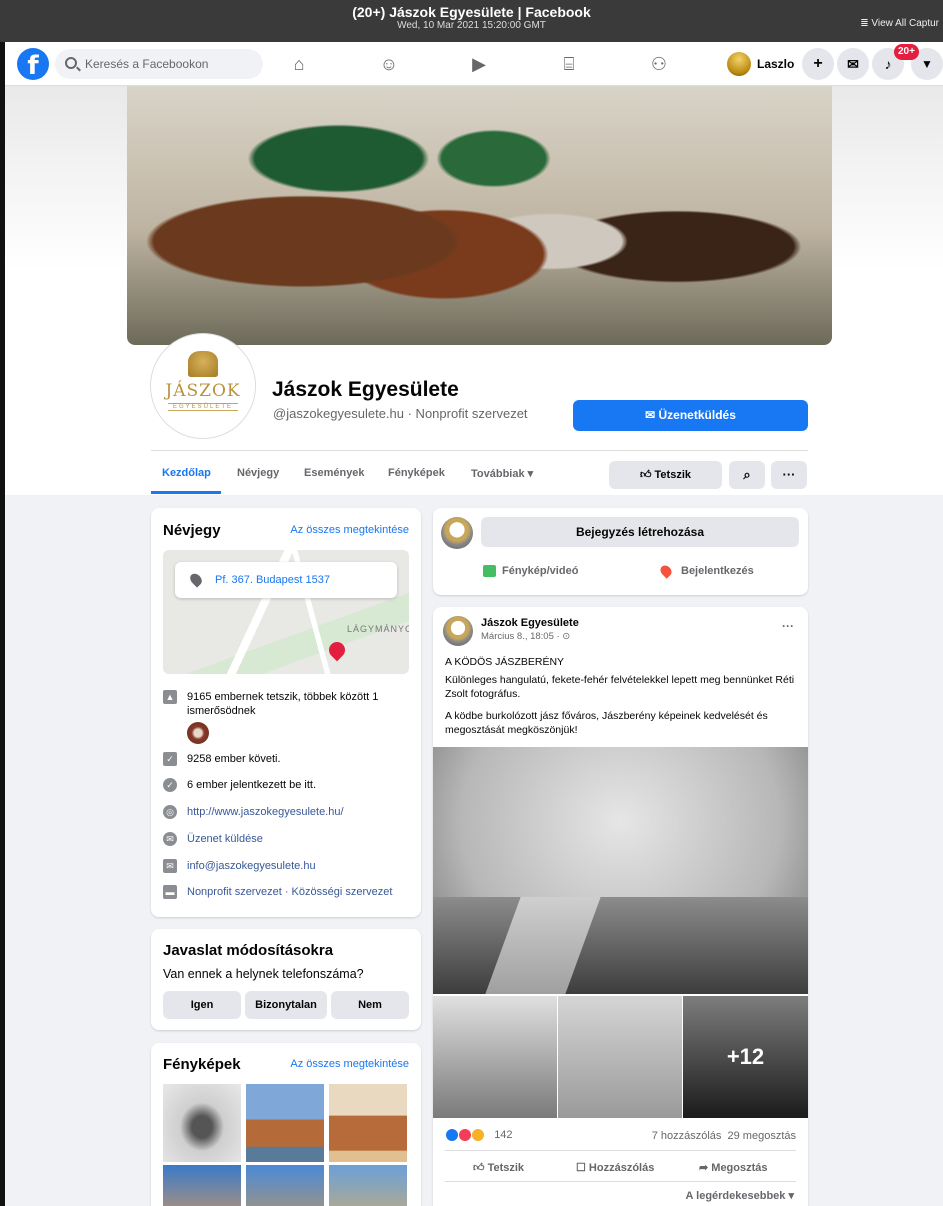 This screenshot has width=943, height=1206. Describe the element at coordinates (378, 629) in the screenshot. I see `map-area-label: LÁGYMÁNYO` at that location.